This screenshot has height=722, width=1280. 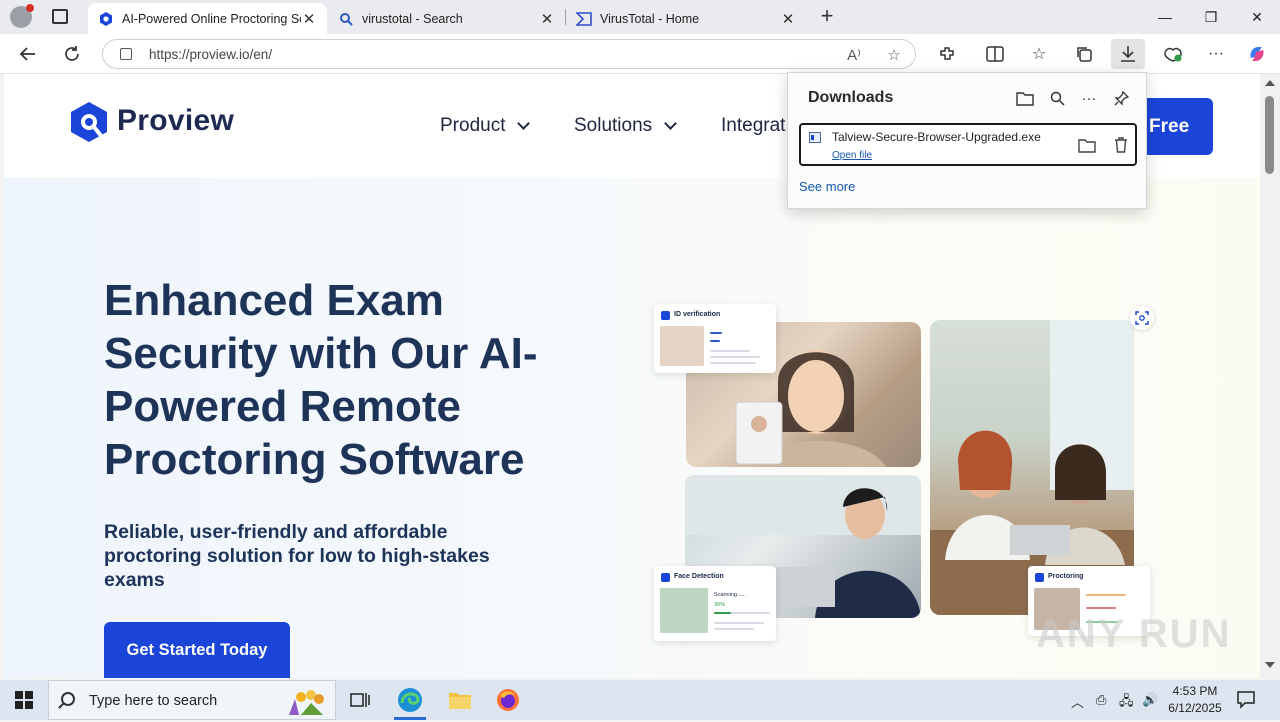 I want to click on firefox-icon, so click(x=508, y=700).